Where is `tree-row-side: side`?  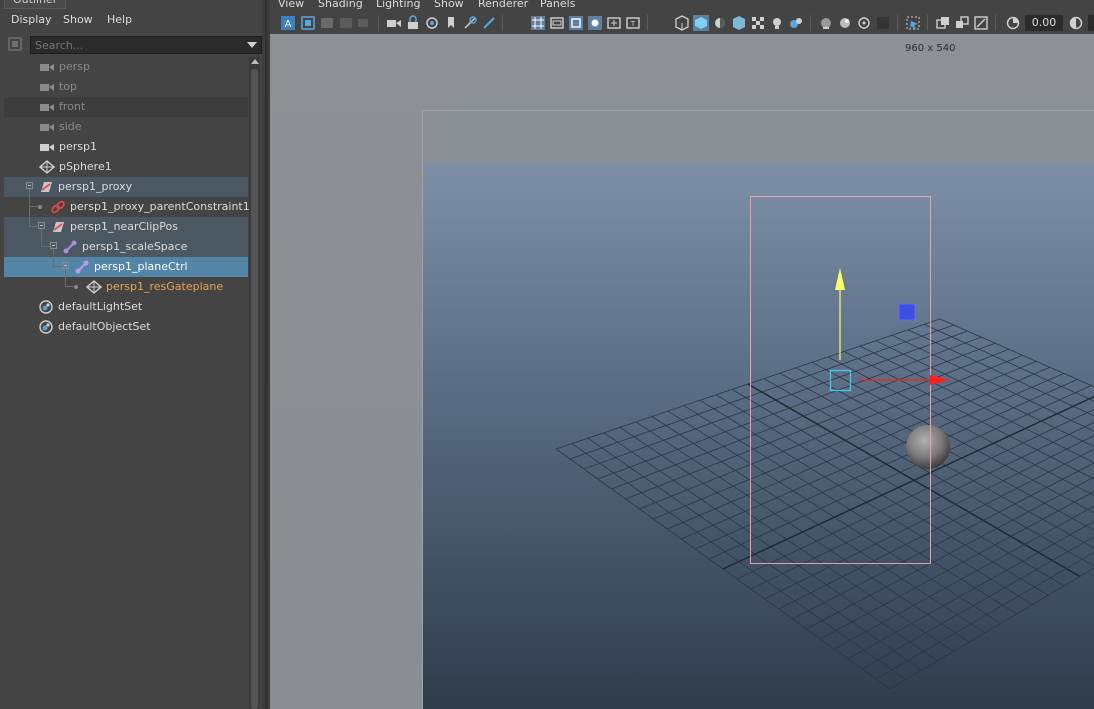
tree-row-side: side is located at coordinates (126, 127).